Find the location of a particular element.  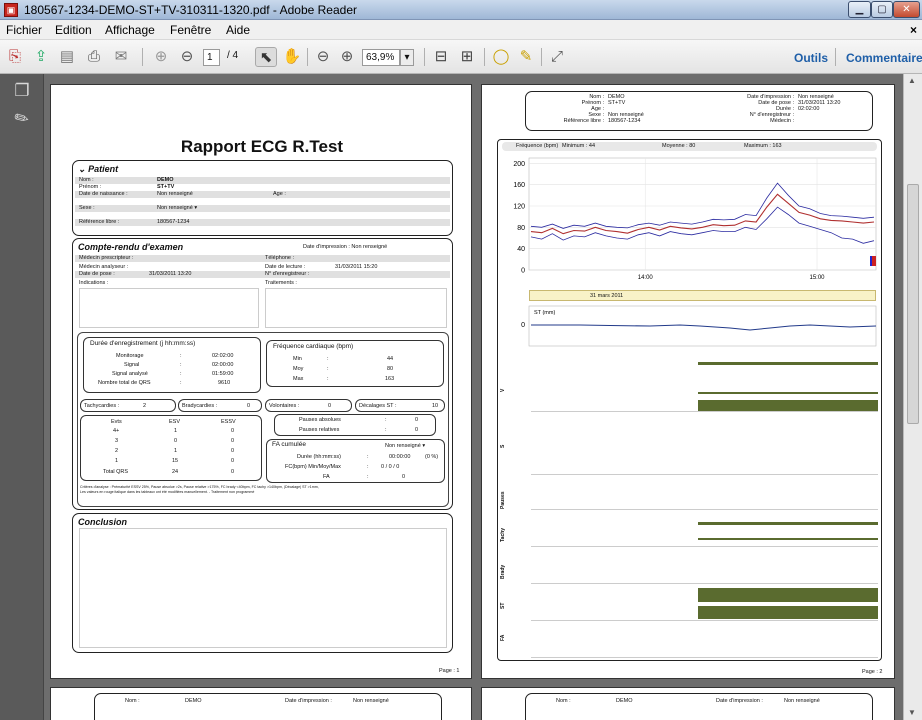

lane-tachy: Tachy is located at coordinates (503, 535).